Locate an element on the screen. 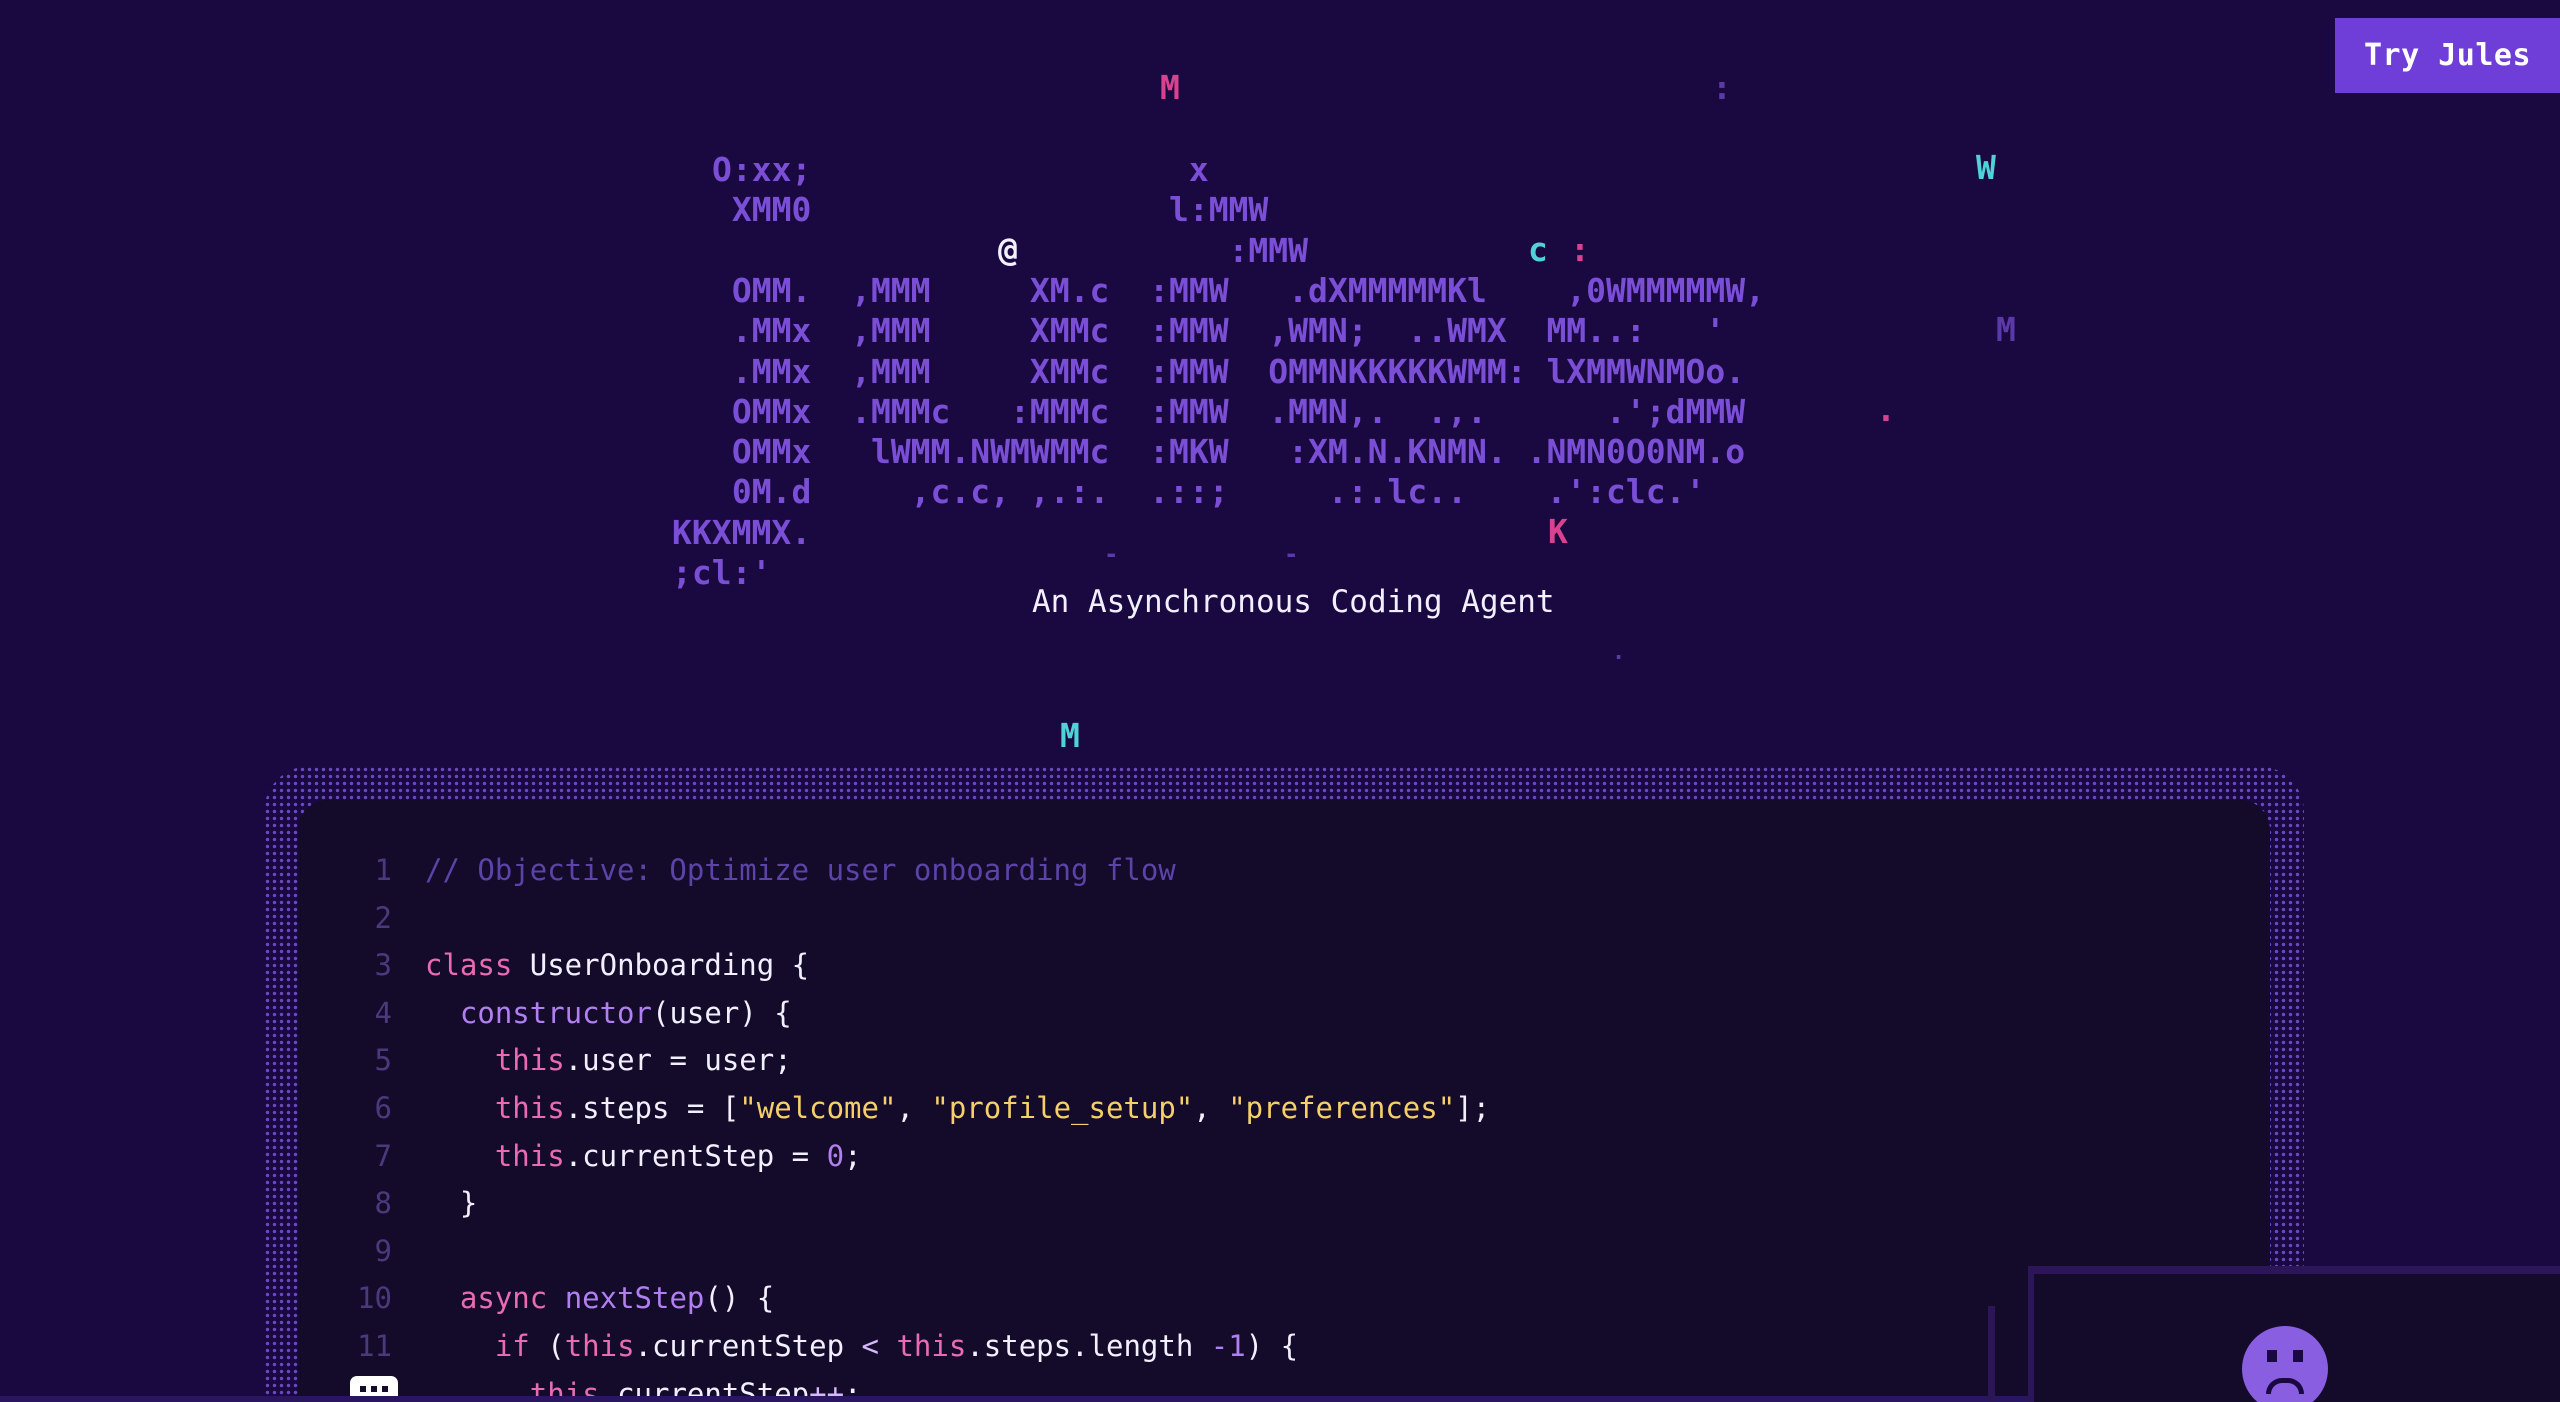 The image size is (2560, 1402). stray-glyph: @ is located at coordinates (1008, 249).